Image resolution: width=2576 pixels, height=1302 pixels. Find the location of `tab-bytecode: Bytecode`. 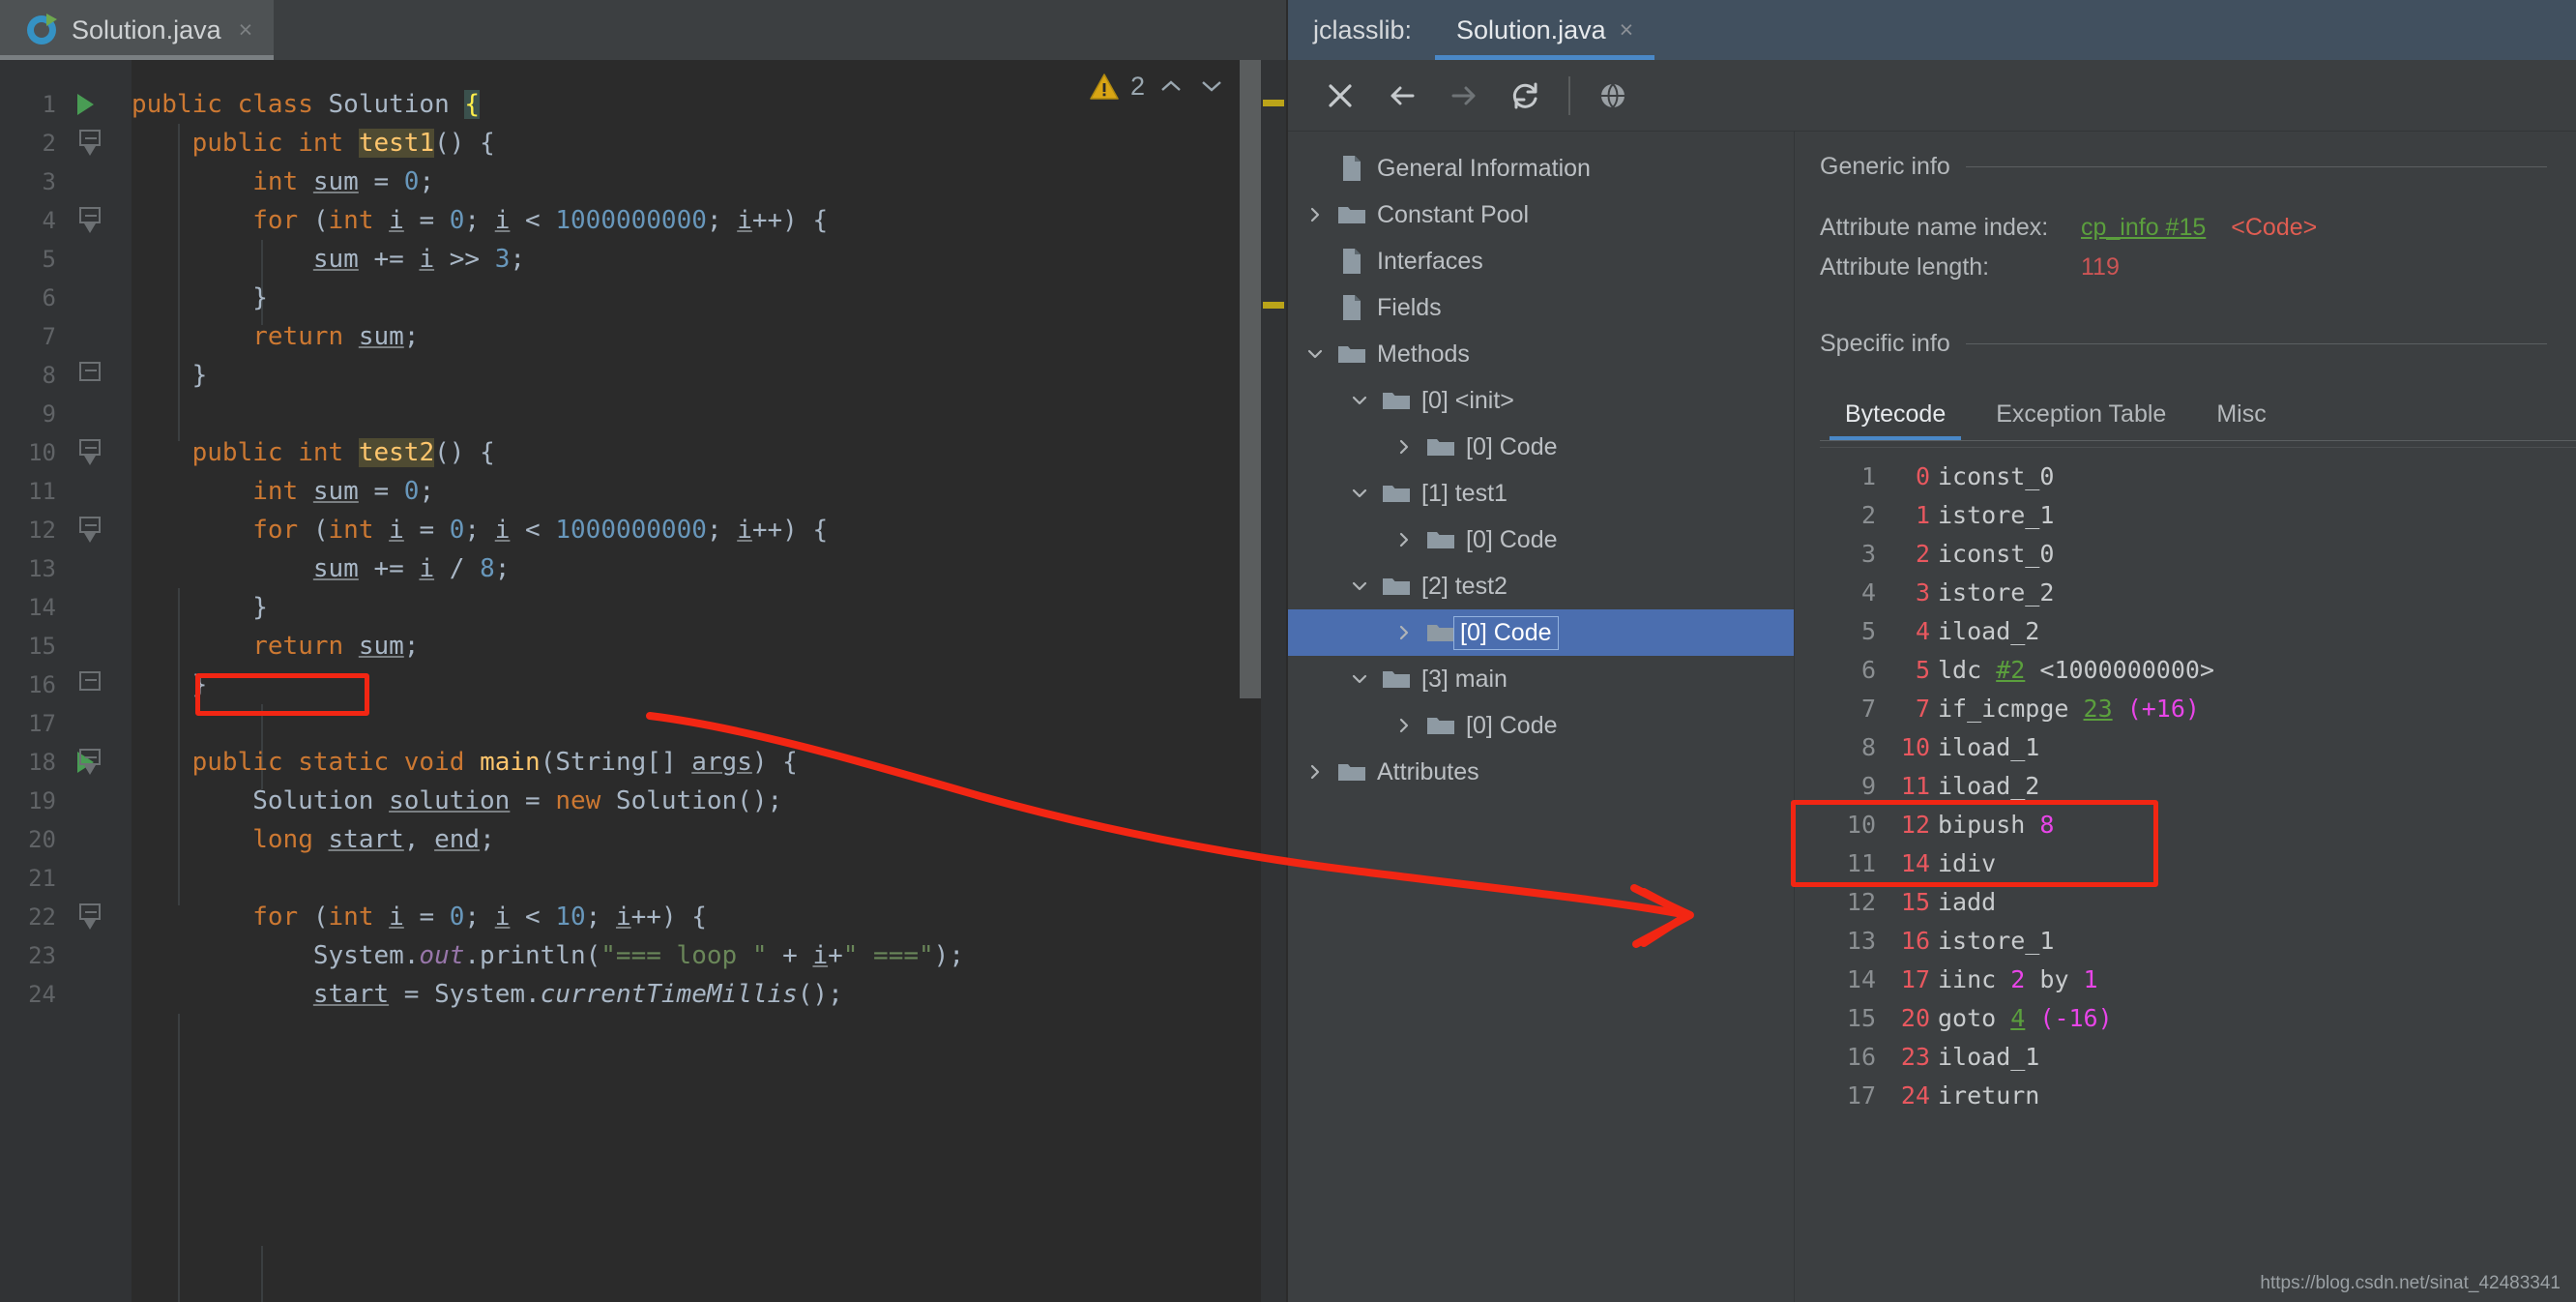

tab-bytecode: Bytecode is located at coordinates (1895, 416).